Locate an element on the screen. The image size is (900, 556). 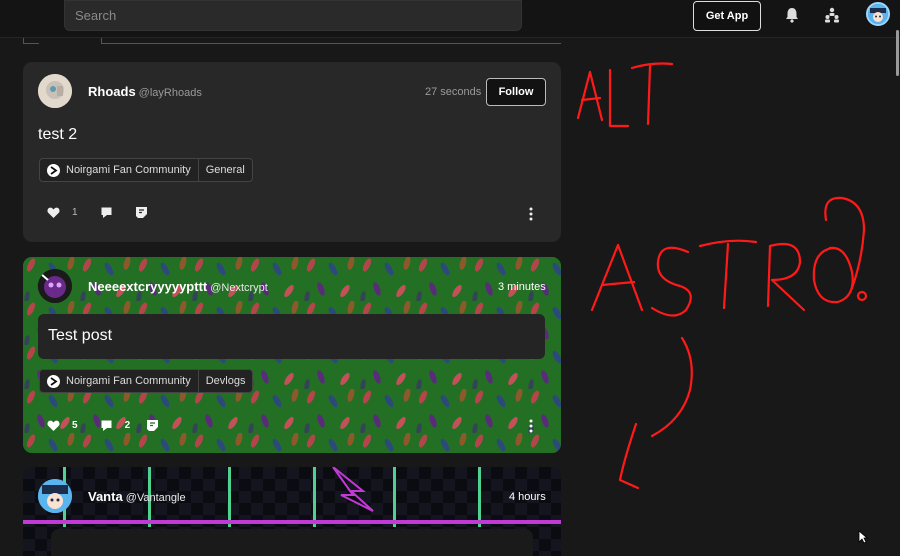
post-author: Rhoads @layRhoads is located at coordinates (145, 91).